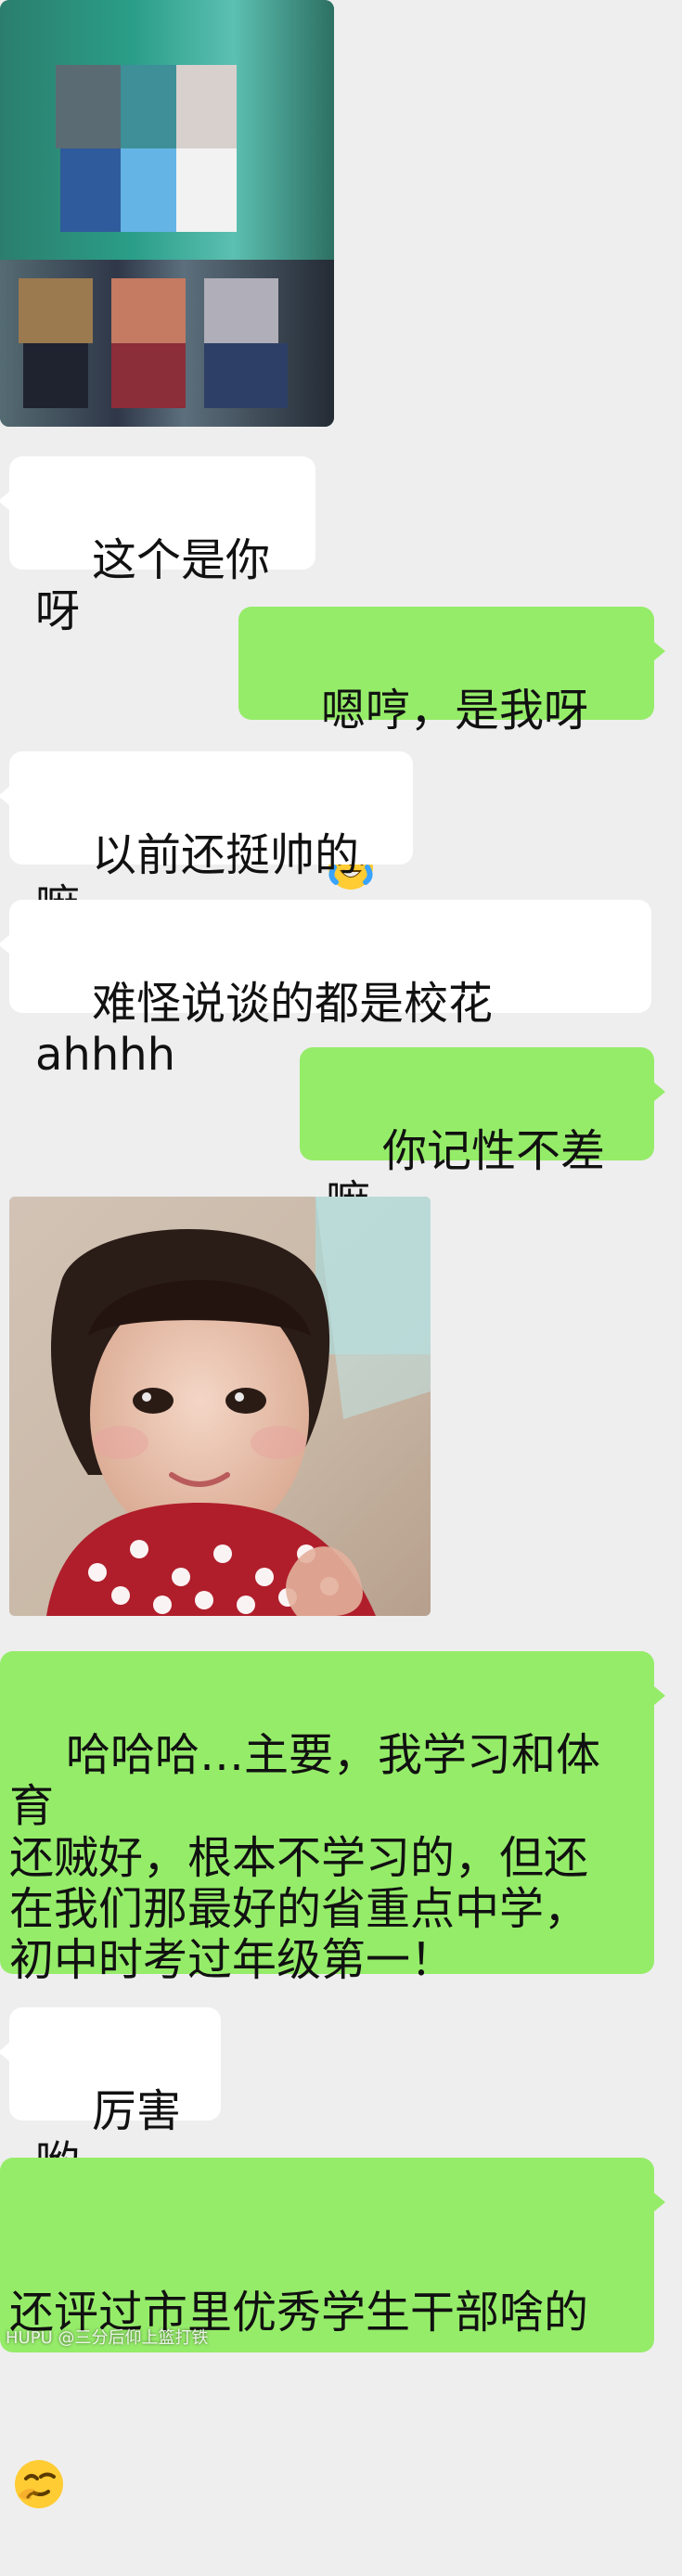  Describe the element at coordinates (455, 711) in the screenshot. I see `message-text: 嗯哼，是我呀` at that location.